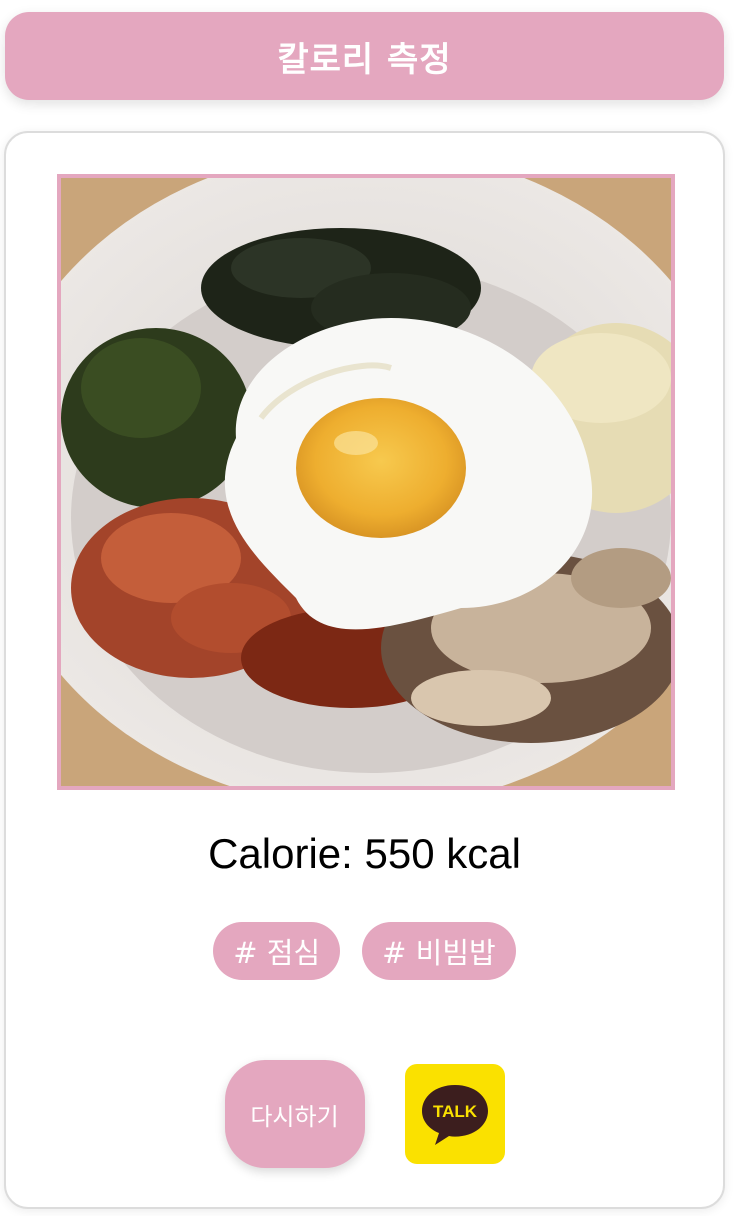 The width and height of the screenshot is (734, 1216). What do you see at coordinates (277, 951) in the screenshot?
I see `tag-lunch: # 점심` at bounding box center [277, 951].